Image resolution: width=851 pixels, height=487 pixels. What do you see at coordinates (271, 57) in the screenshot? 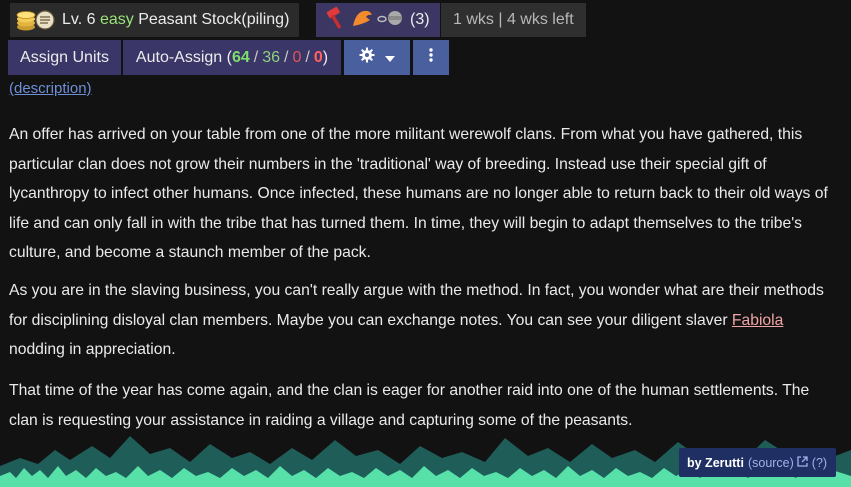
I see `auto-assign-count-2: 36` at bounding box center [271, 57].